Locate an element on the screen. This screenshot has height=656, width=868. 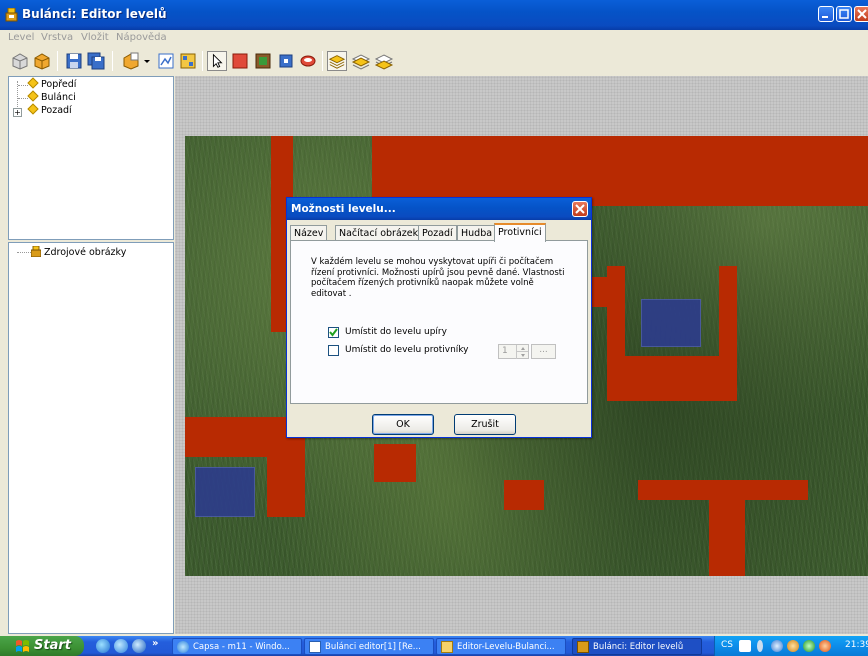
image-properties-icon is located at coordinates (166, 61).